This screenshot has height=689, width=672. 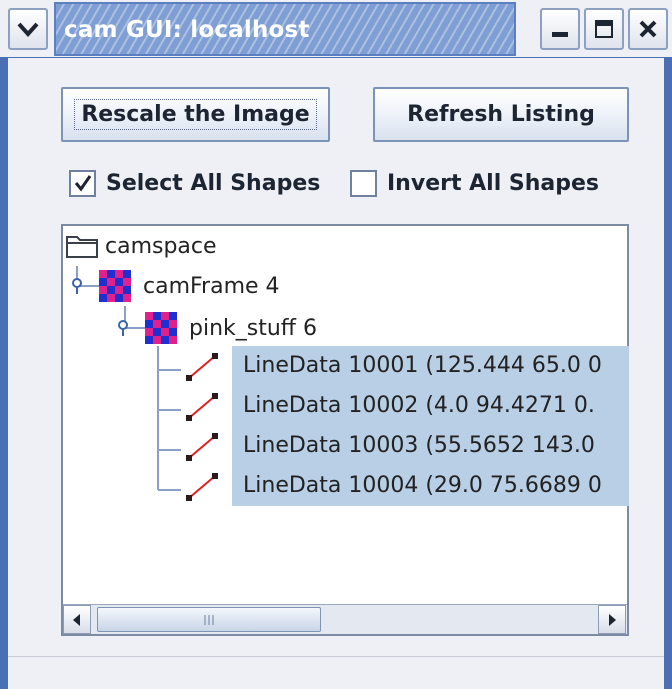 I want to click on select-all-shapes-checkbox: Select All Shapes, so click(x=194, y=183).